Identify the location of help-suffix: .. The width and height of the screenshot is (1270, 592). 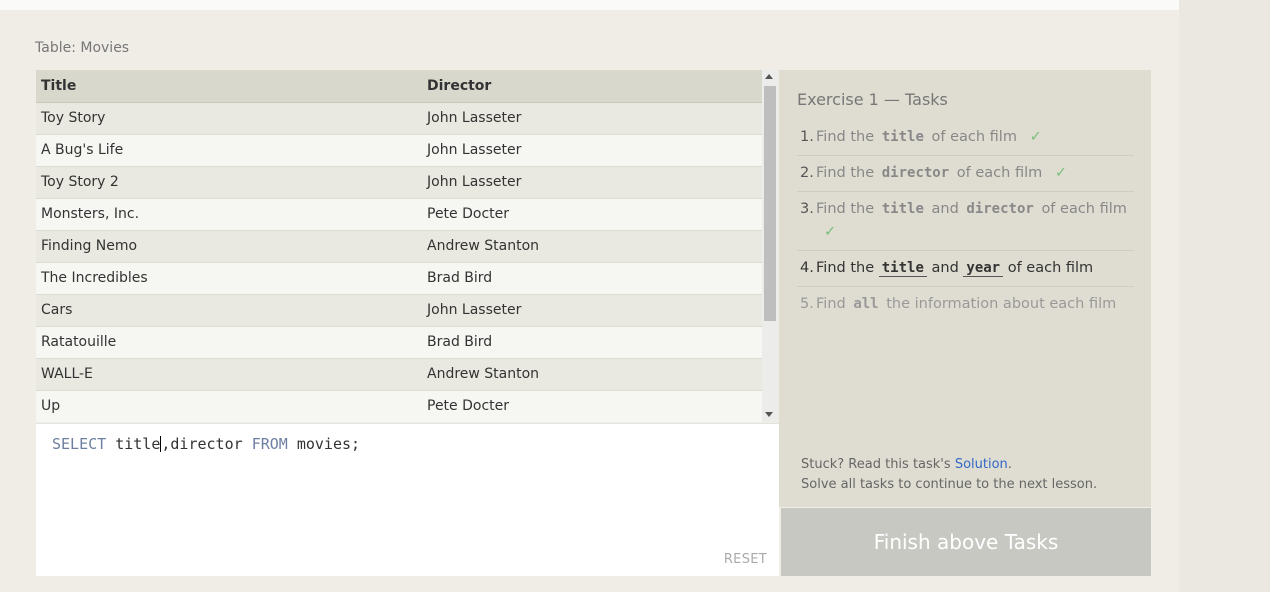
(1009, 464).